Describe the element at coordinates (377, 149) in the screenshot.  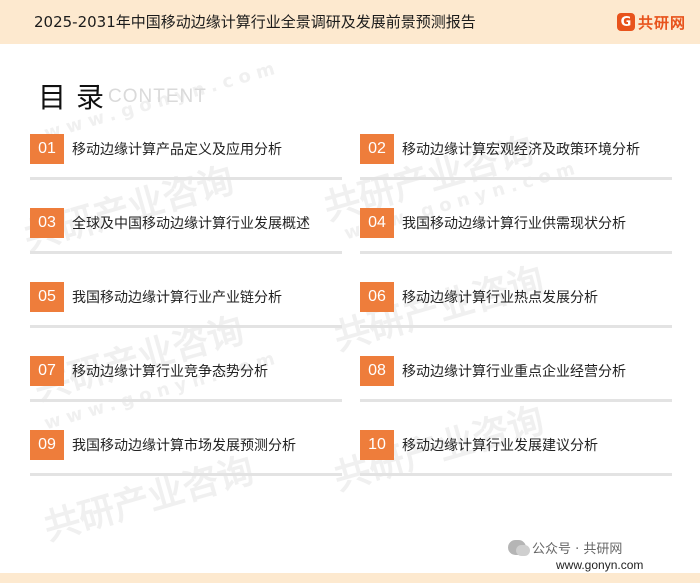
I see `toc-item-number: 02` at that location.